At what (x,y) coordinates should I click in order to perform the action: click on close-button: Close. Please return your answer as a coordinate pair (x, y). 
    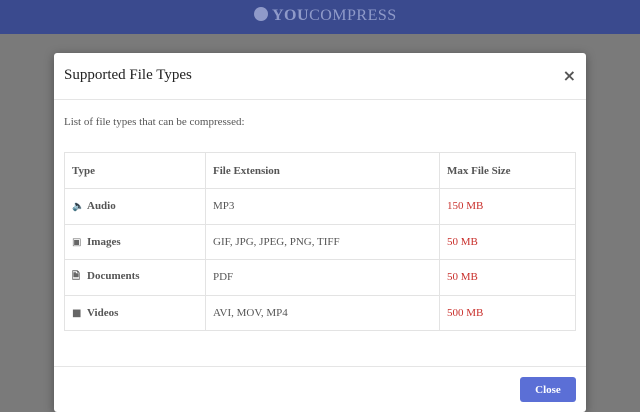
    Looking at the image, I should click on (548, 389).